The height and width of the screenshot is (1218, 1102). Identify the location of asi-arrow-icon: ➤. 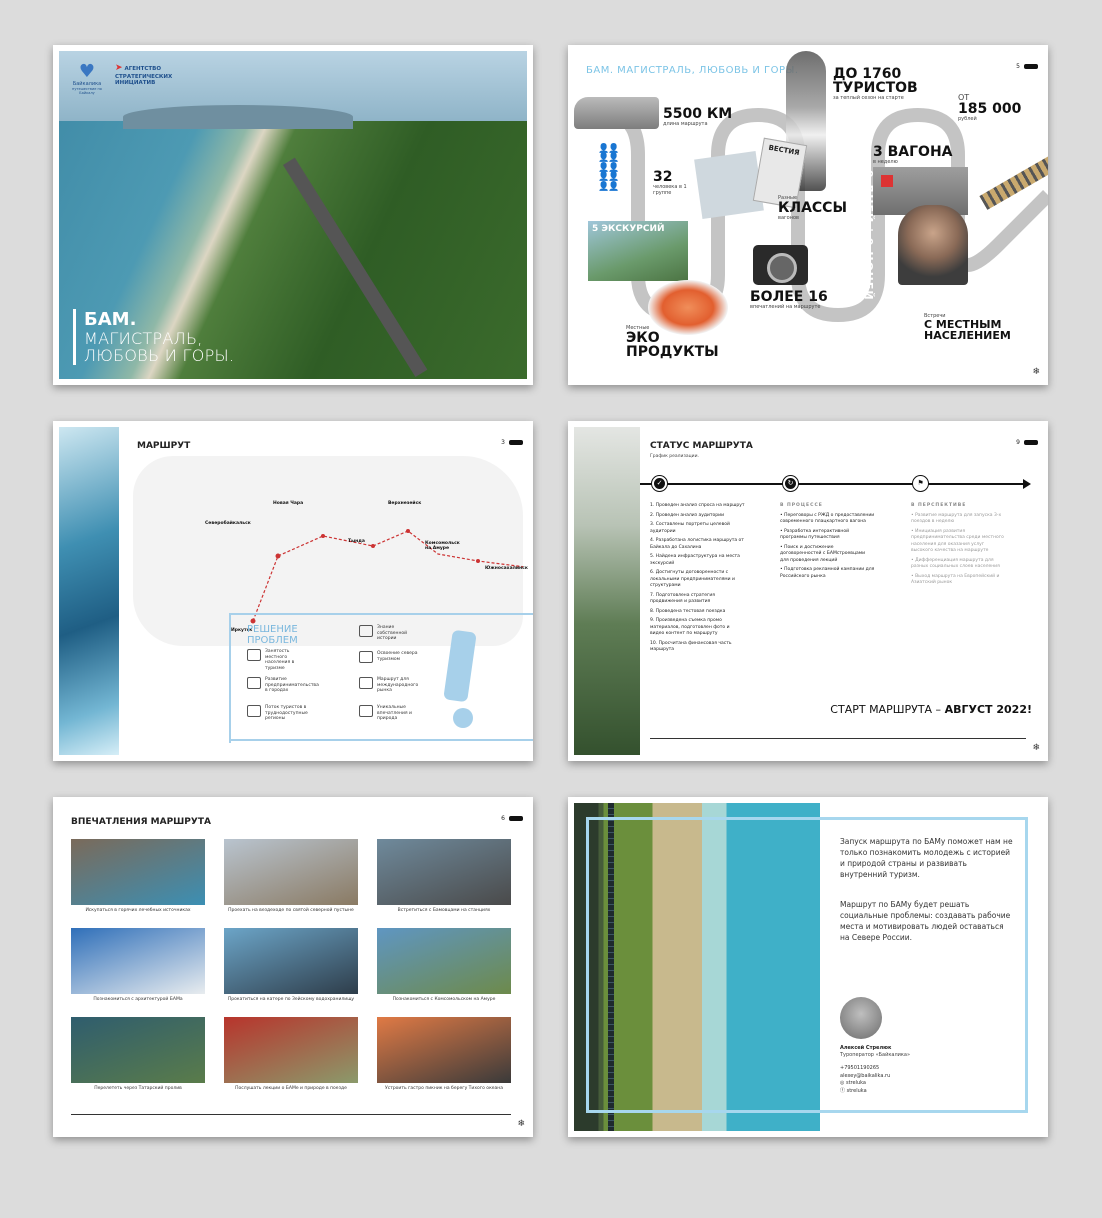
(119, 68).